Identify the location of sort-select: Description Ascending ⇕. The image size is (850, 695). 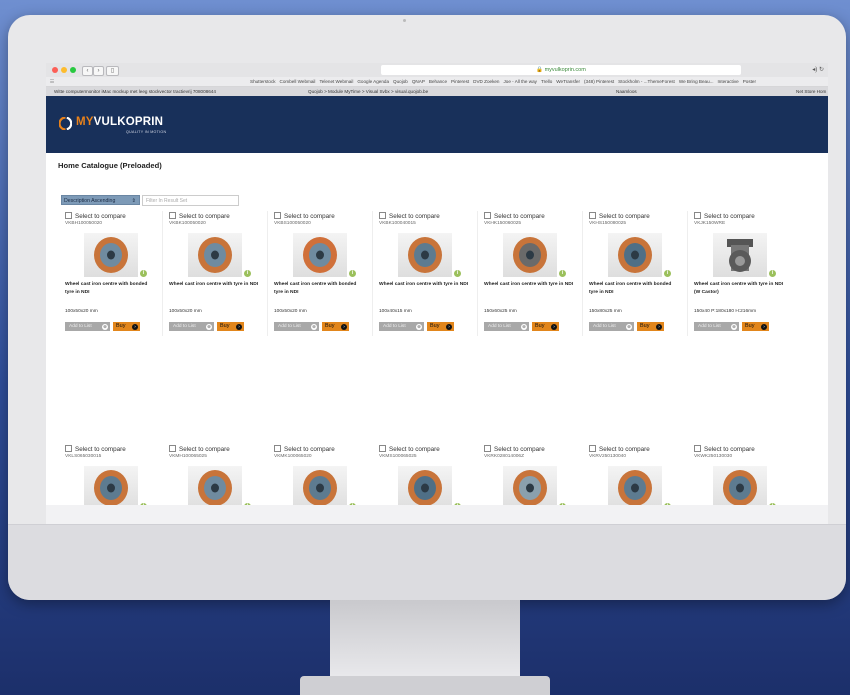
(100, 200).